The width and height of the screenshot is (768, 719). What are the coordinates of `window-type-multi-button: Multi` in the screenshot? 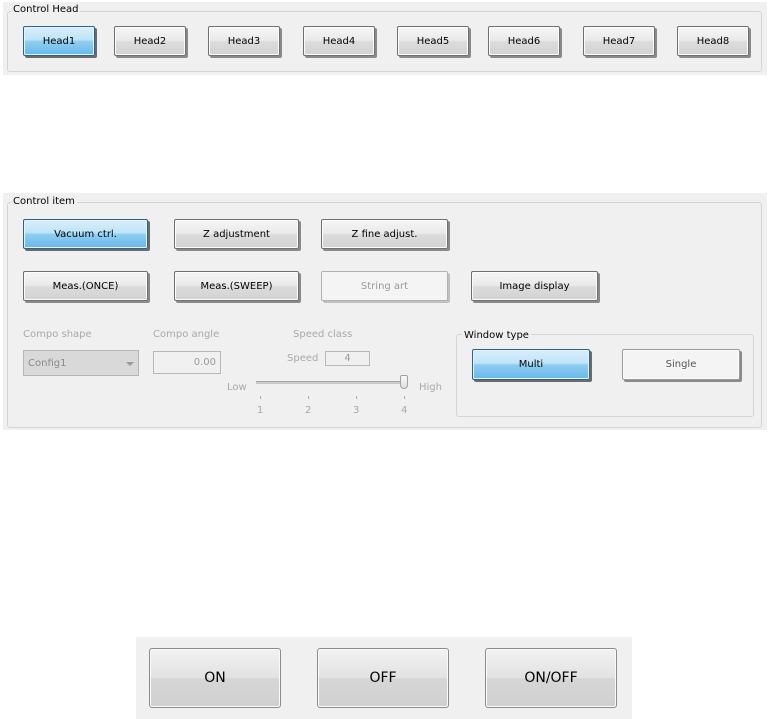 It's located at (531, 364).